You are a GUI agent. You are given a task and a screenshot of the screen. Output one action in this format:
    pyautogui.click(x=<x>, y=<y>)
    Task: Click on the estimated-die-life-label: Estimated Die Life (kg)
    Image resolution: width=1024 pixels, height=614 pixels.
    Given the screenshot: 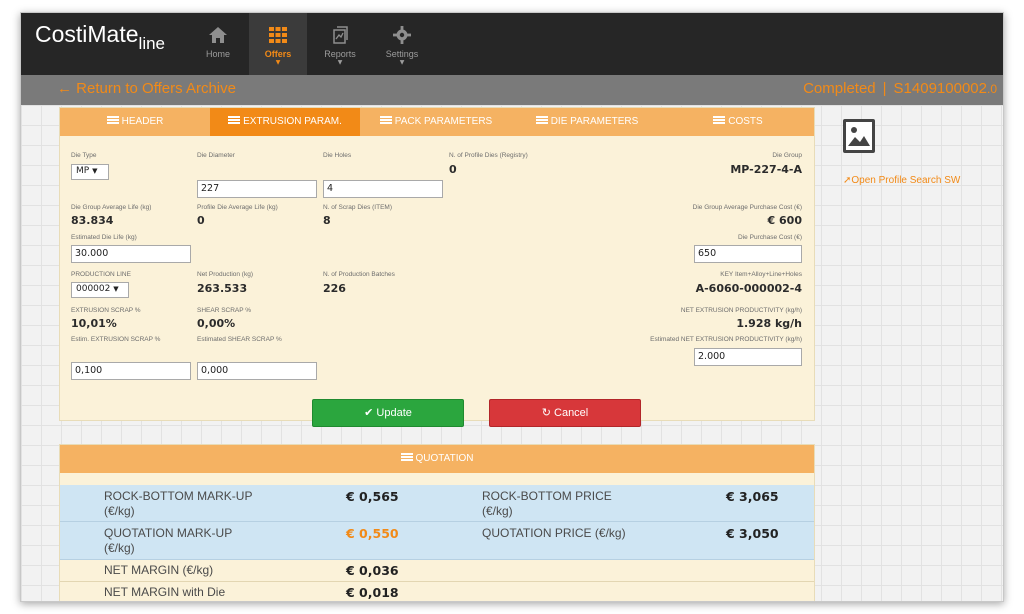 What is the action you would take?
    pyautogui.click(x=104, y=237)
    